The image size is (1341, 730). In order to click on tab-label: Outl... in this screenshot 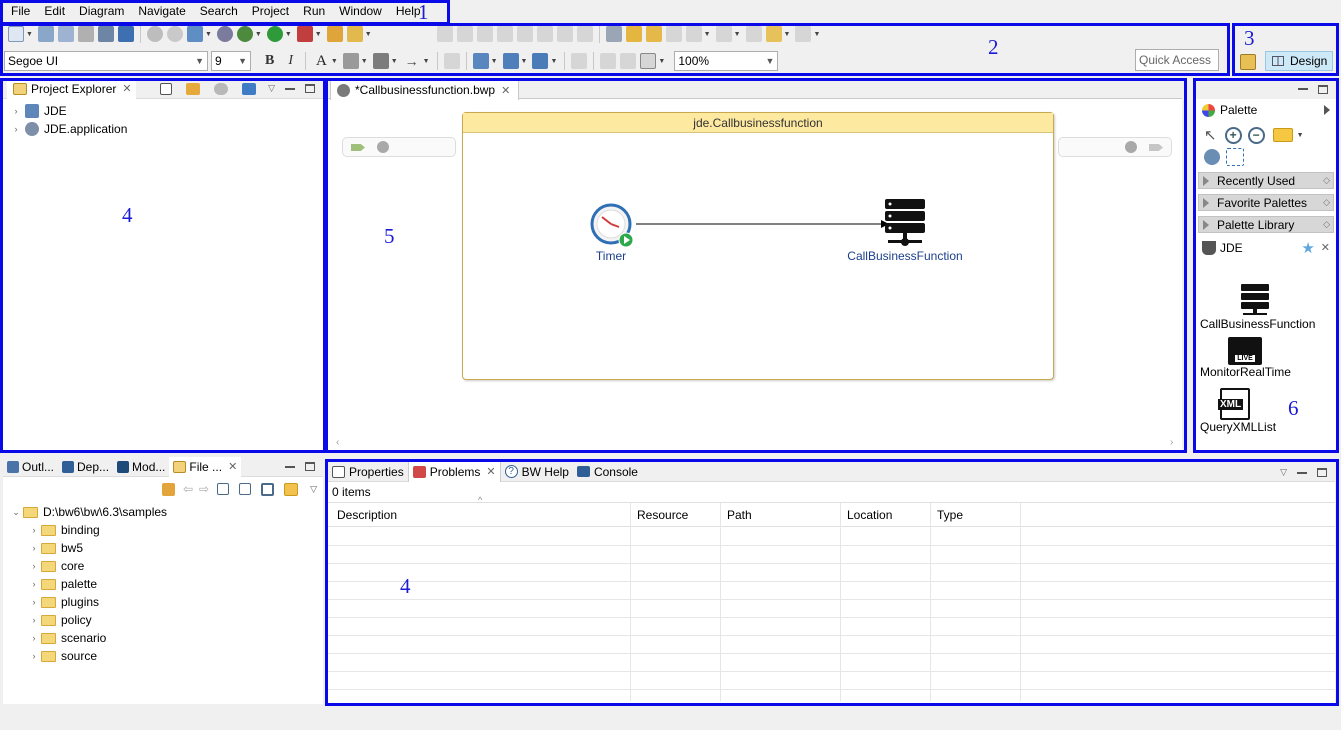, I will do `click(38, 466)`.